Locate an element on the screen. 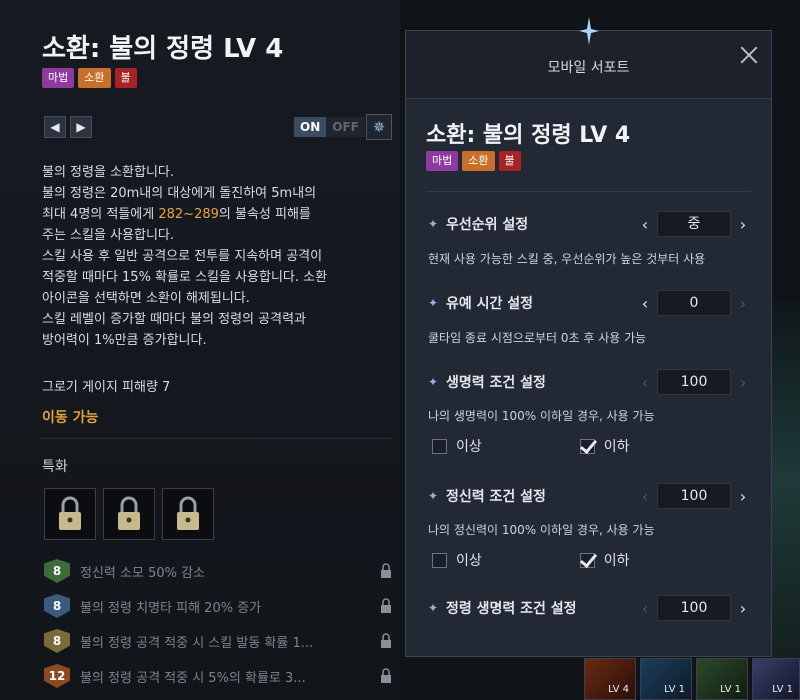  spec-item-text: 불의 정령 치명타 피해 20% 증가 is located at coordinates (171, 608).